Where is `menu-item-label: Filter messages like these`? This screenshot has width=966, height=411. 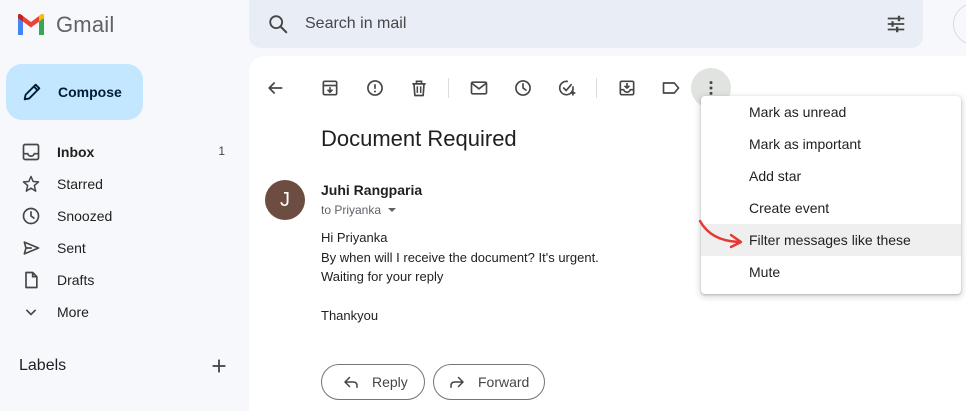
menu-item-label: Filter messages like these is located at coordinates (830, 240).